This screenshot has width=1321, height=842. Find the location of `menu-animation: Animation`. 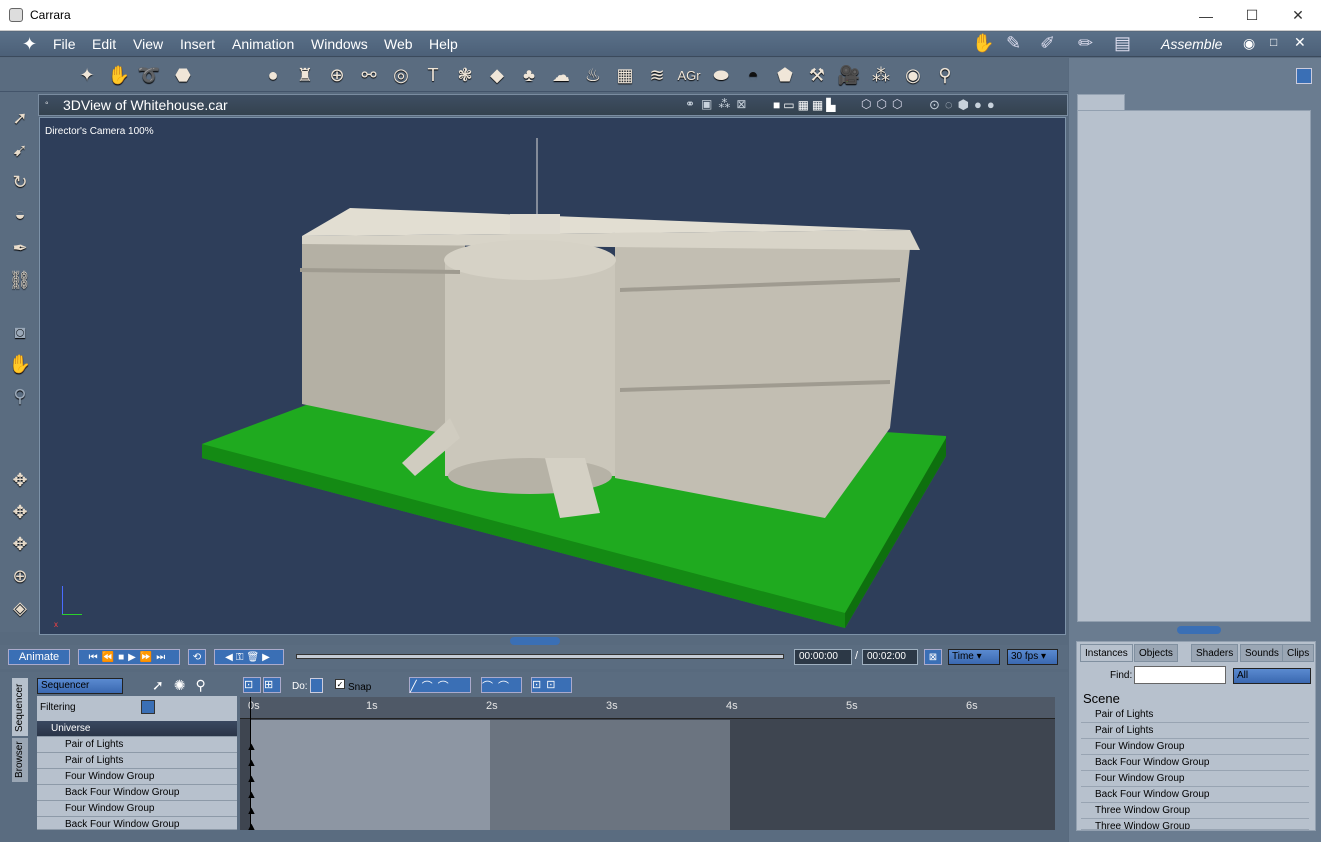

menu-animation: Animation is located at coordinates (263, 44).